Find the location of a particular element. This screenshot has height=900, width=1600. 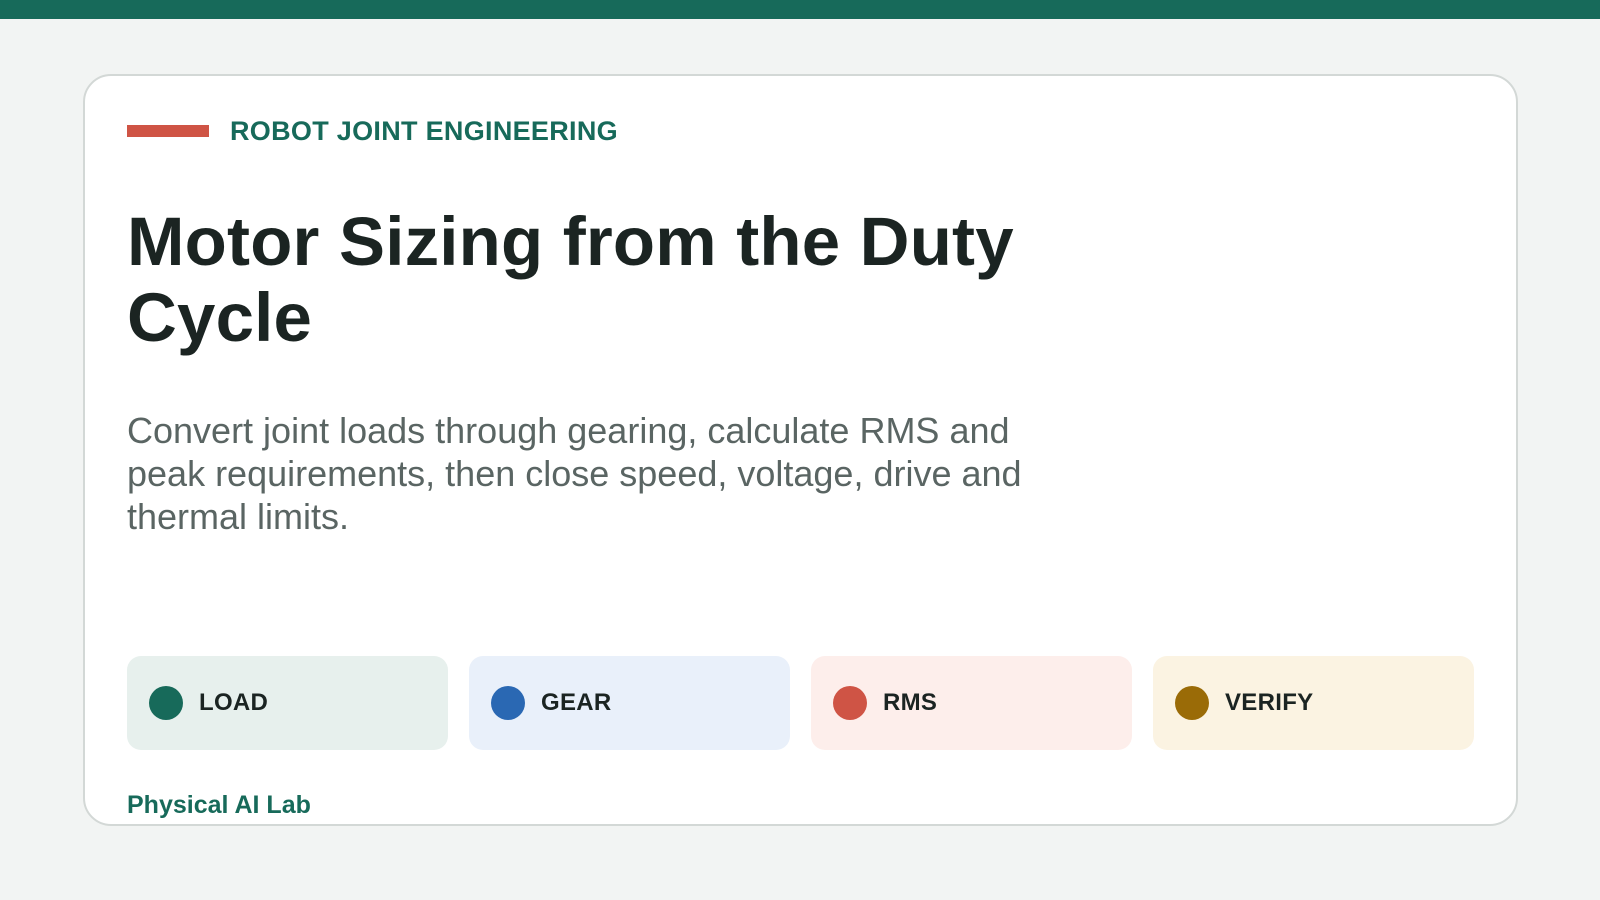

eyebrow-accent-rule is located at coordinates (168, 131).